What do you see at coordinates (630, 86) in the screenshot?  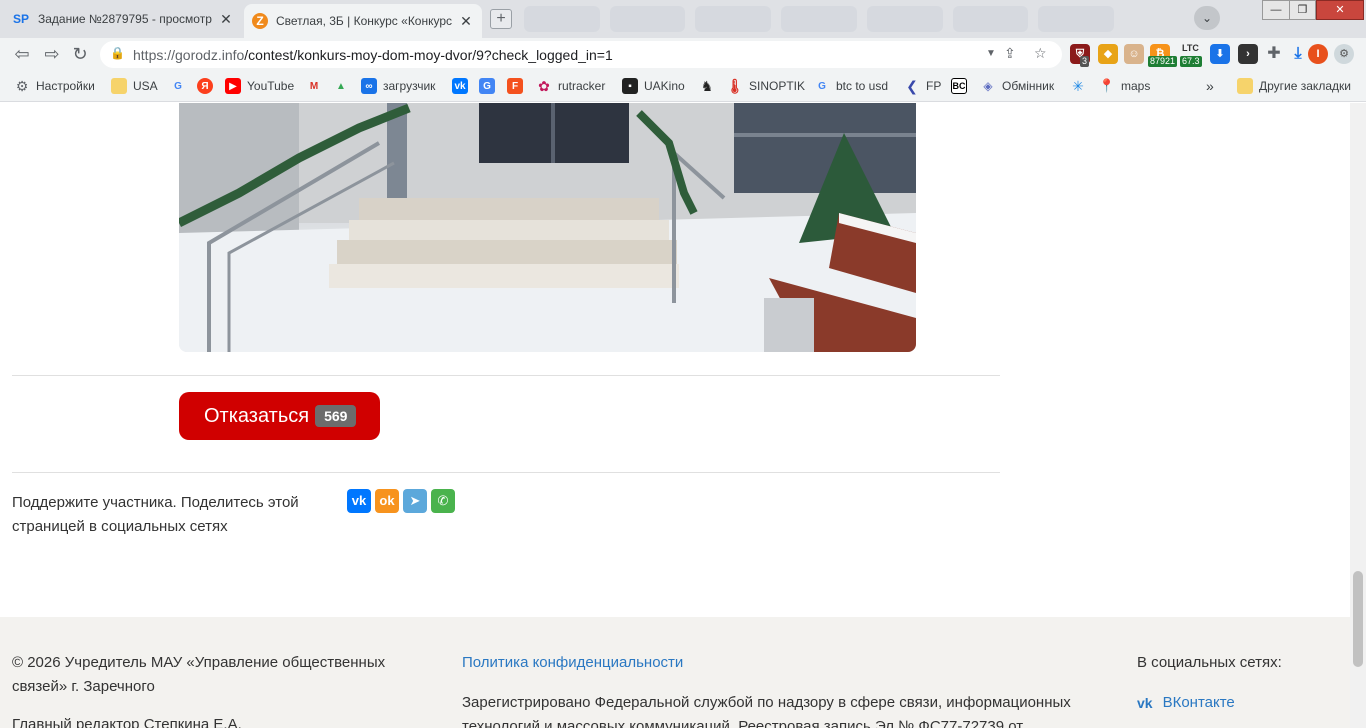 I see `uakino-icon: ▪` at bounding box center [630, 86].